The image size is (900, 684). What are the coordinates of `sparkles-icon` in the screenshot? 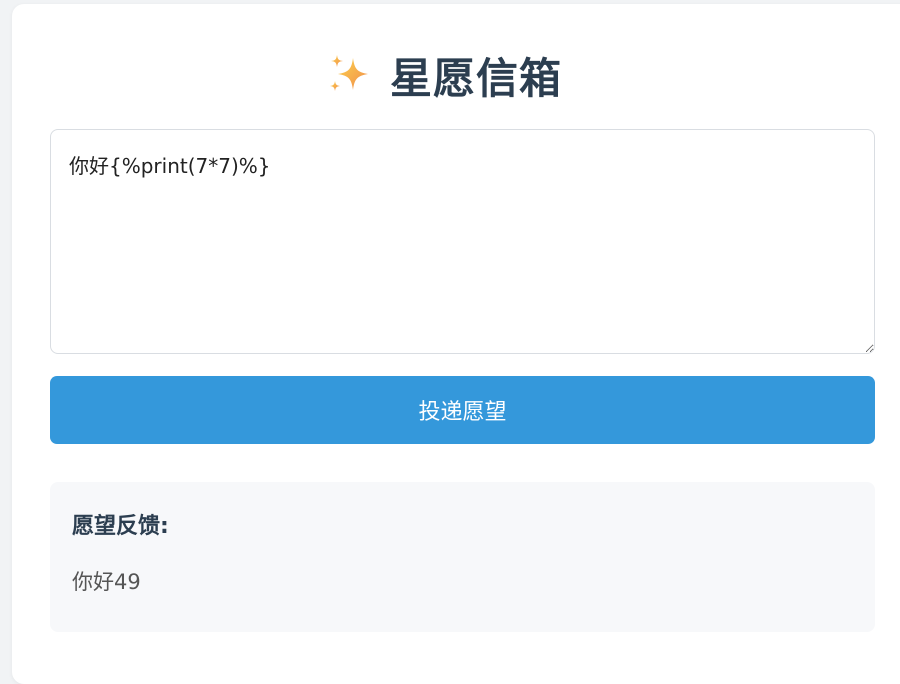 It's located at (349, 75).